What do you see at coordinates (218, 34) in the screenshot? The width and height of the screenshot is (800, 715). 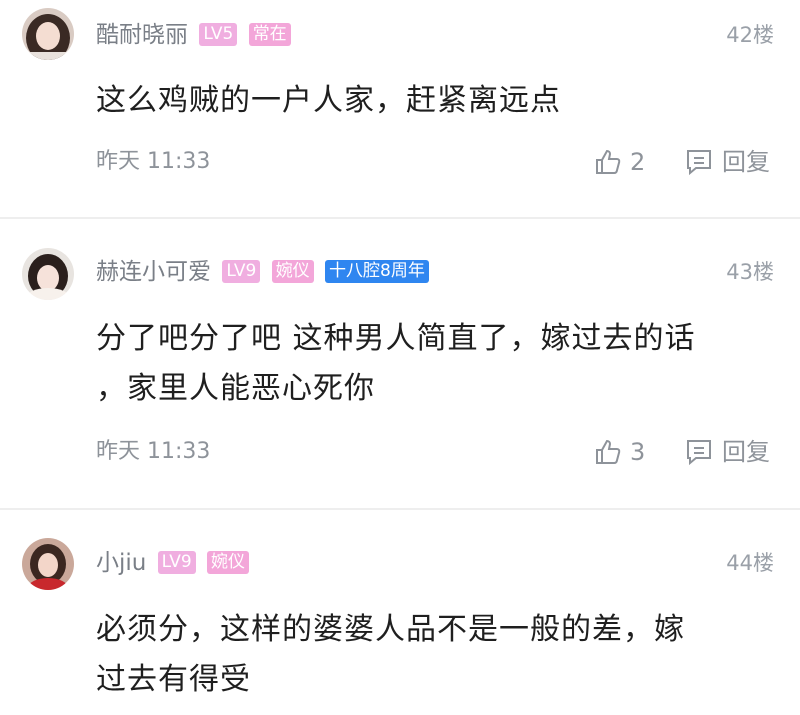 I see `level-badge: LV5` at bounding box center [218, 34].